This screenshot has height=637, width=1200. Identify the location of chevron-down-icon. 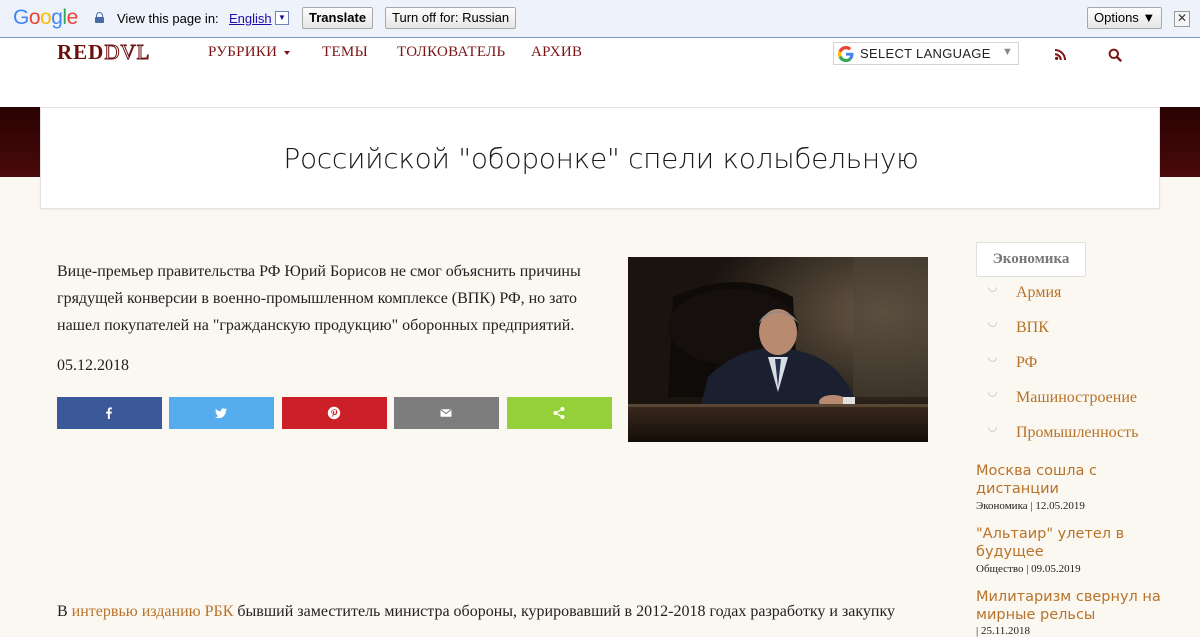
(287, 52).